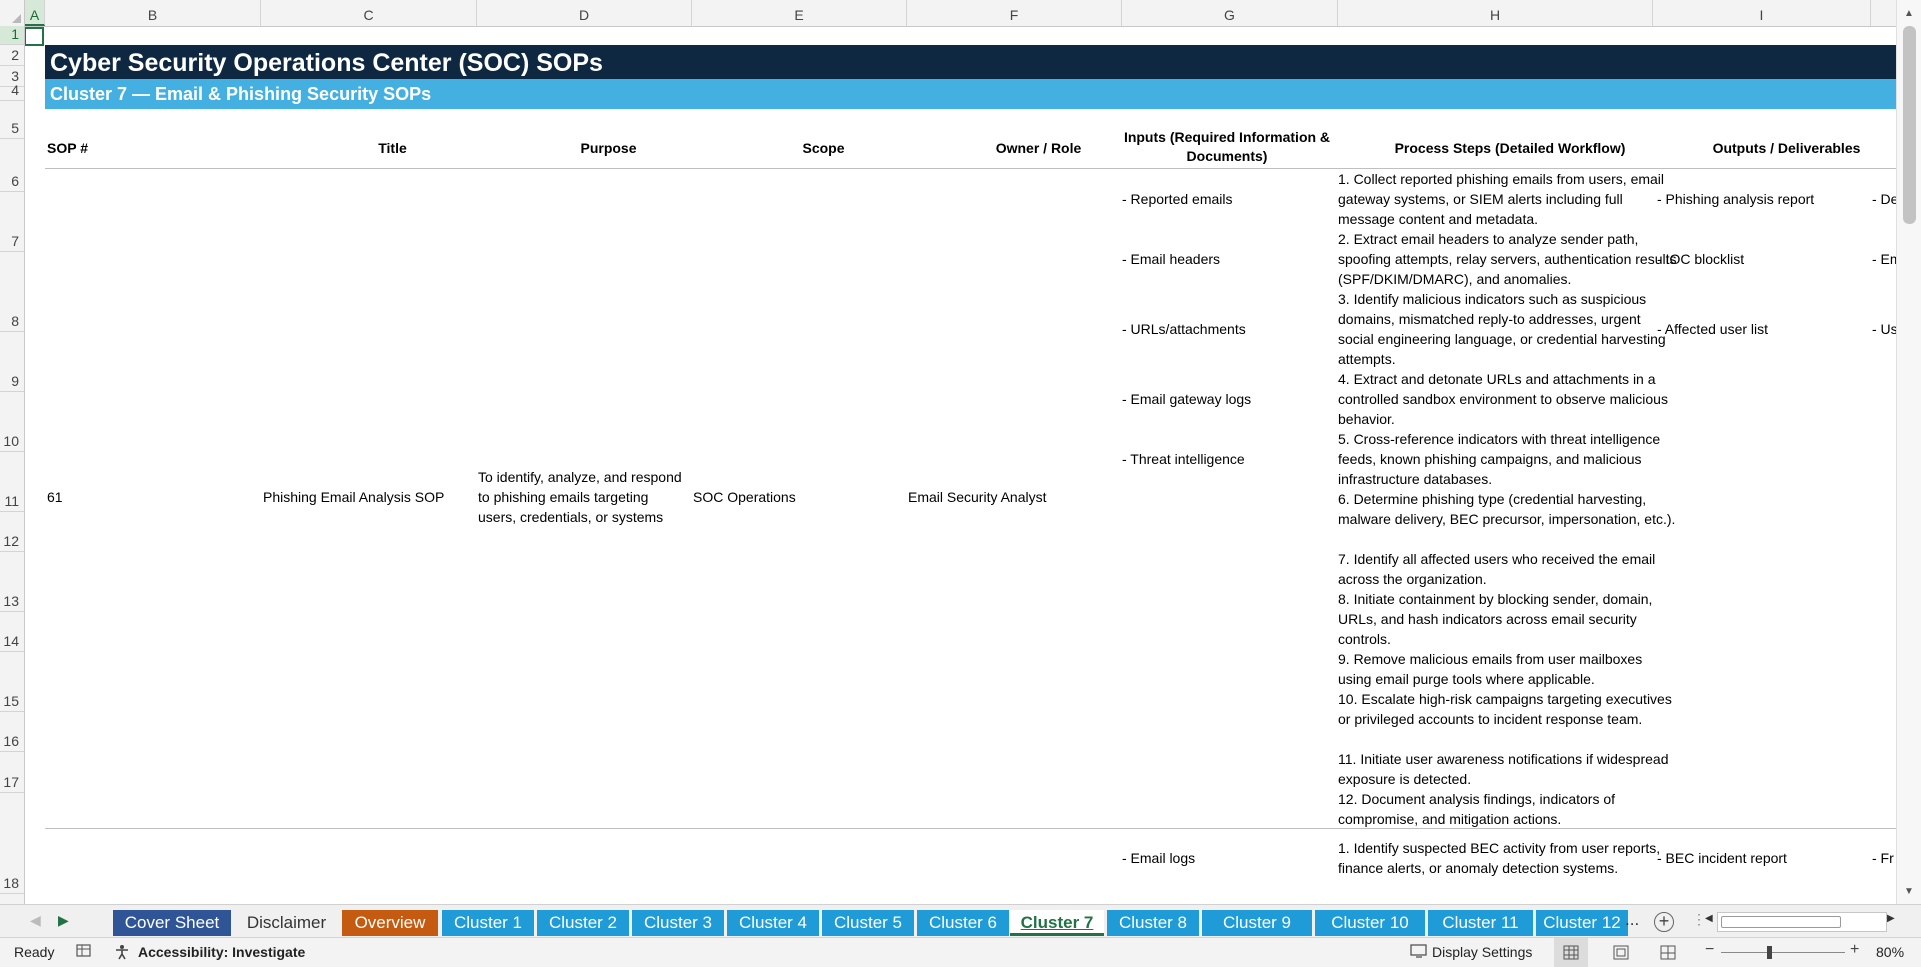 The width and height of the screenshot is (1921, 967). Describe the element at coordinates (369, 13) in the screenshot. I see `column-header-c: C` at that location.